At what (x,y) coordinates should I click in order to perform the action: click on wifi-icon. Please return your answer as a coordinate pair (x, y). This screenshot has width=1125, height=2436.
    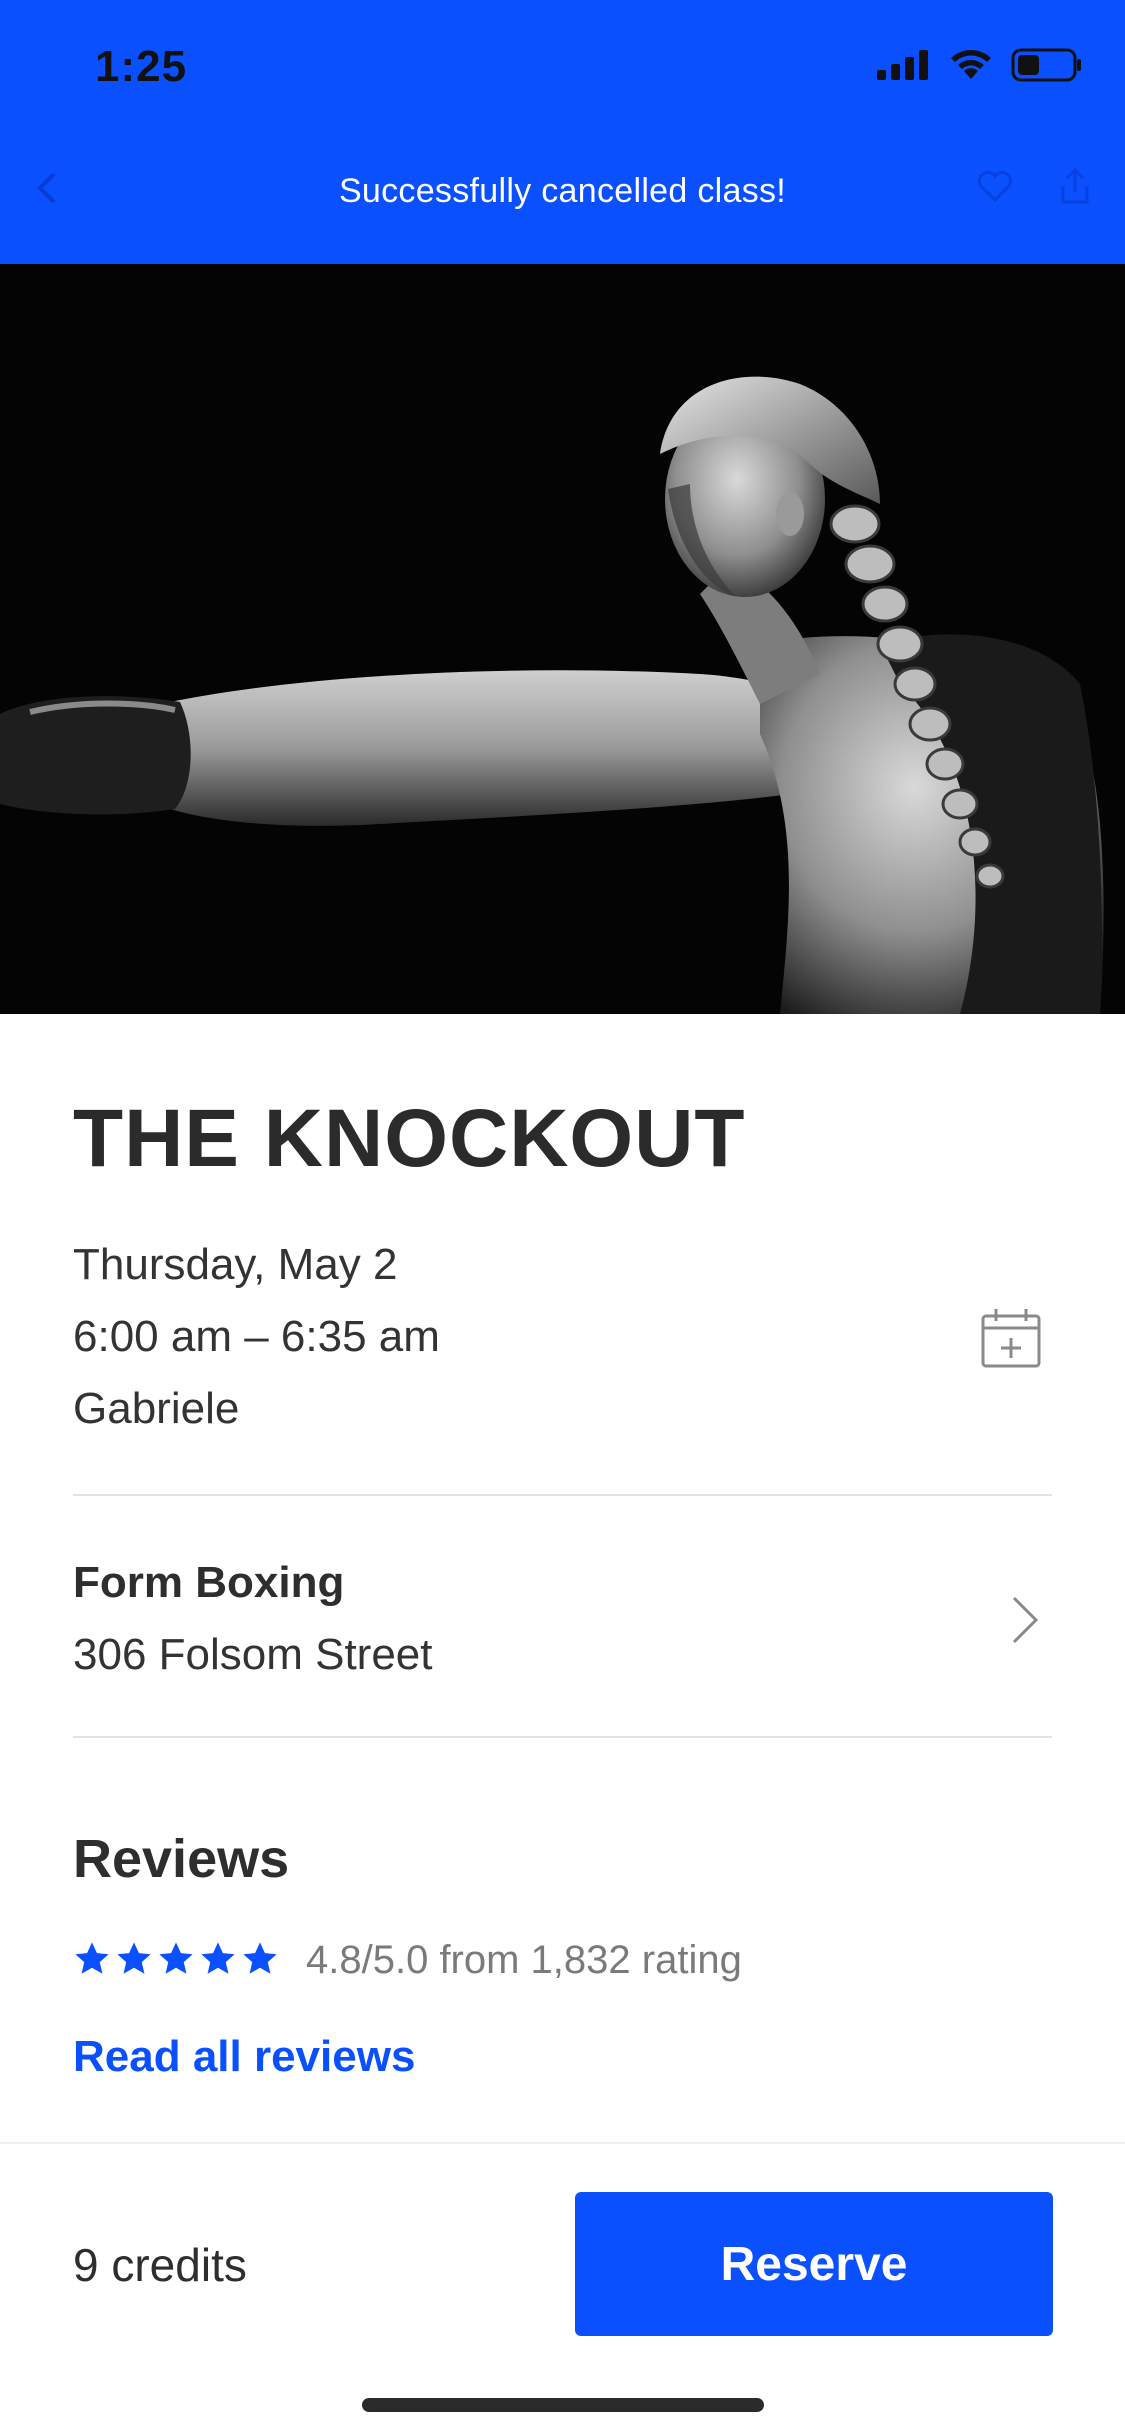
    Looking at the image, I should click on (971, 64).